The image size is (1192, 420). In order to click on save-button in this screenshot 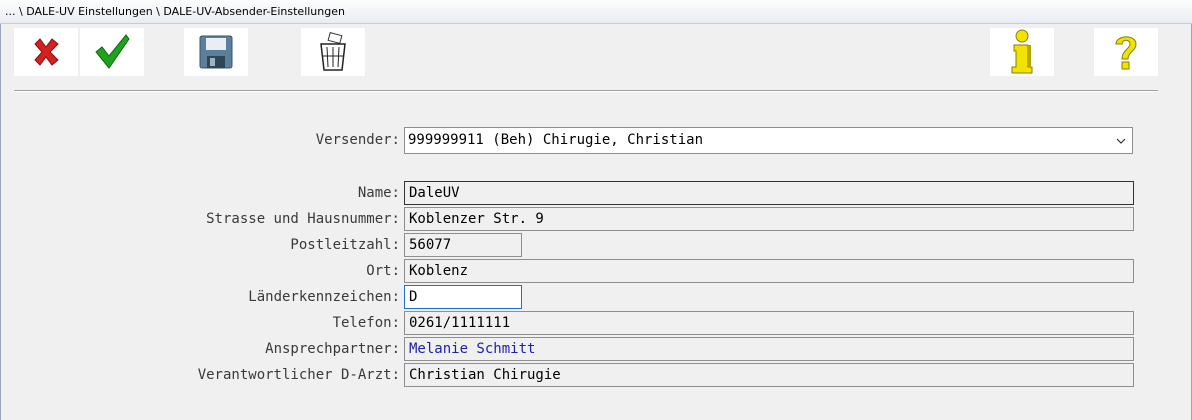, I will do `click(216, 52)`.